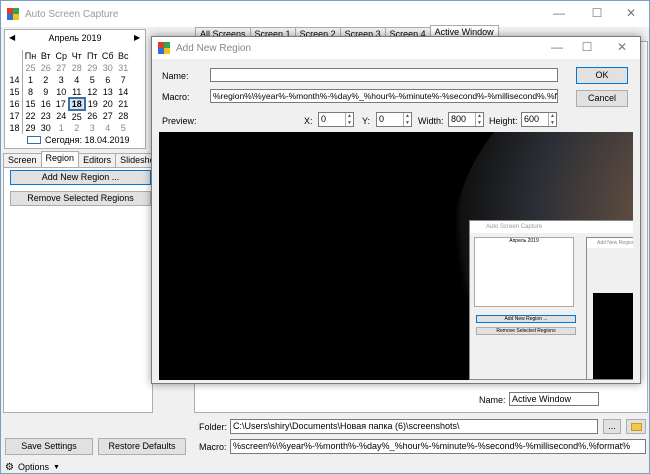  I want to click on chevron-down-icon: ▼, so click(56, 467).